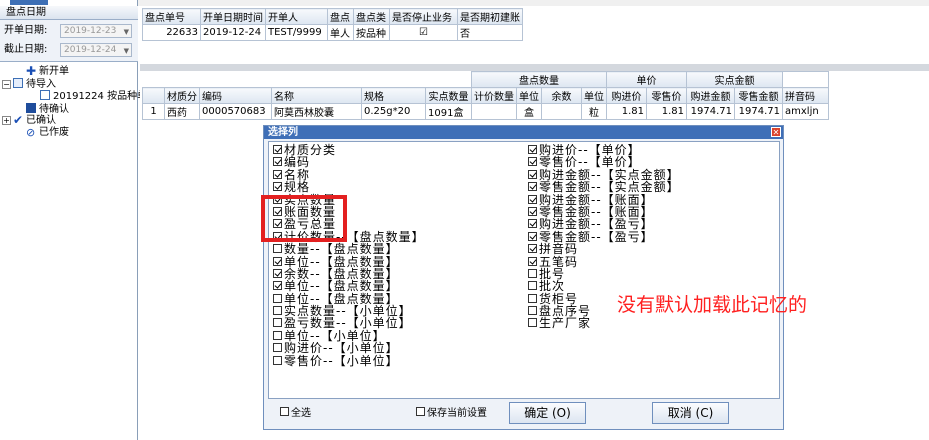  What do you see at coordinates (485, 79) in the screenshot?
I see `grid-group-header-row: 盘点数量 单价 实点金额` at bounding box center [485, 79].